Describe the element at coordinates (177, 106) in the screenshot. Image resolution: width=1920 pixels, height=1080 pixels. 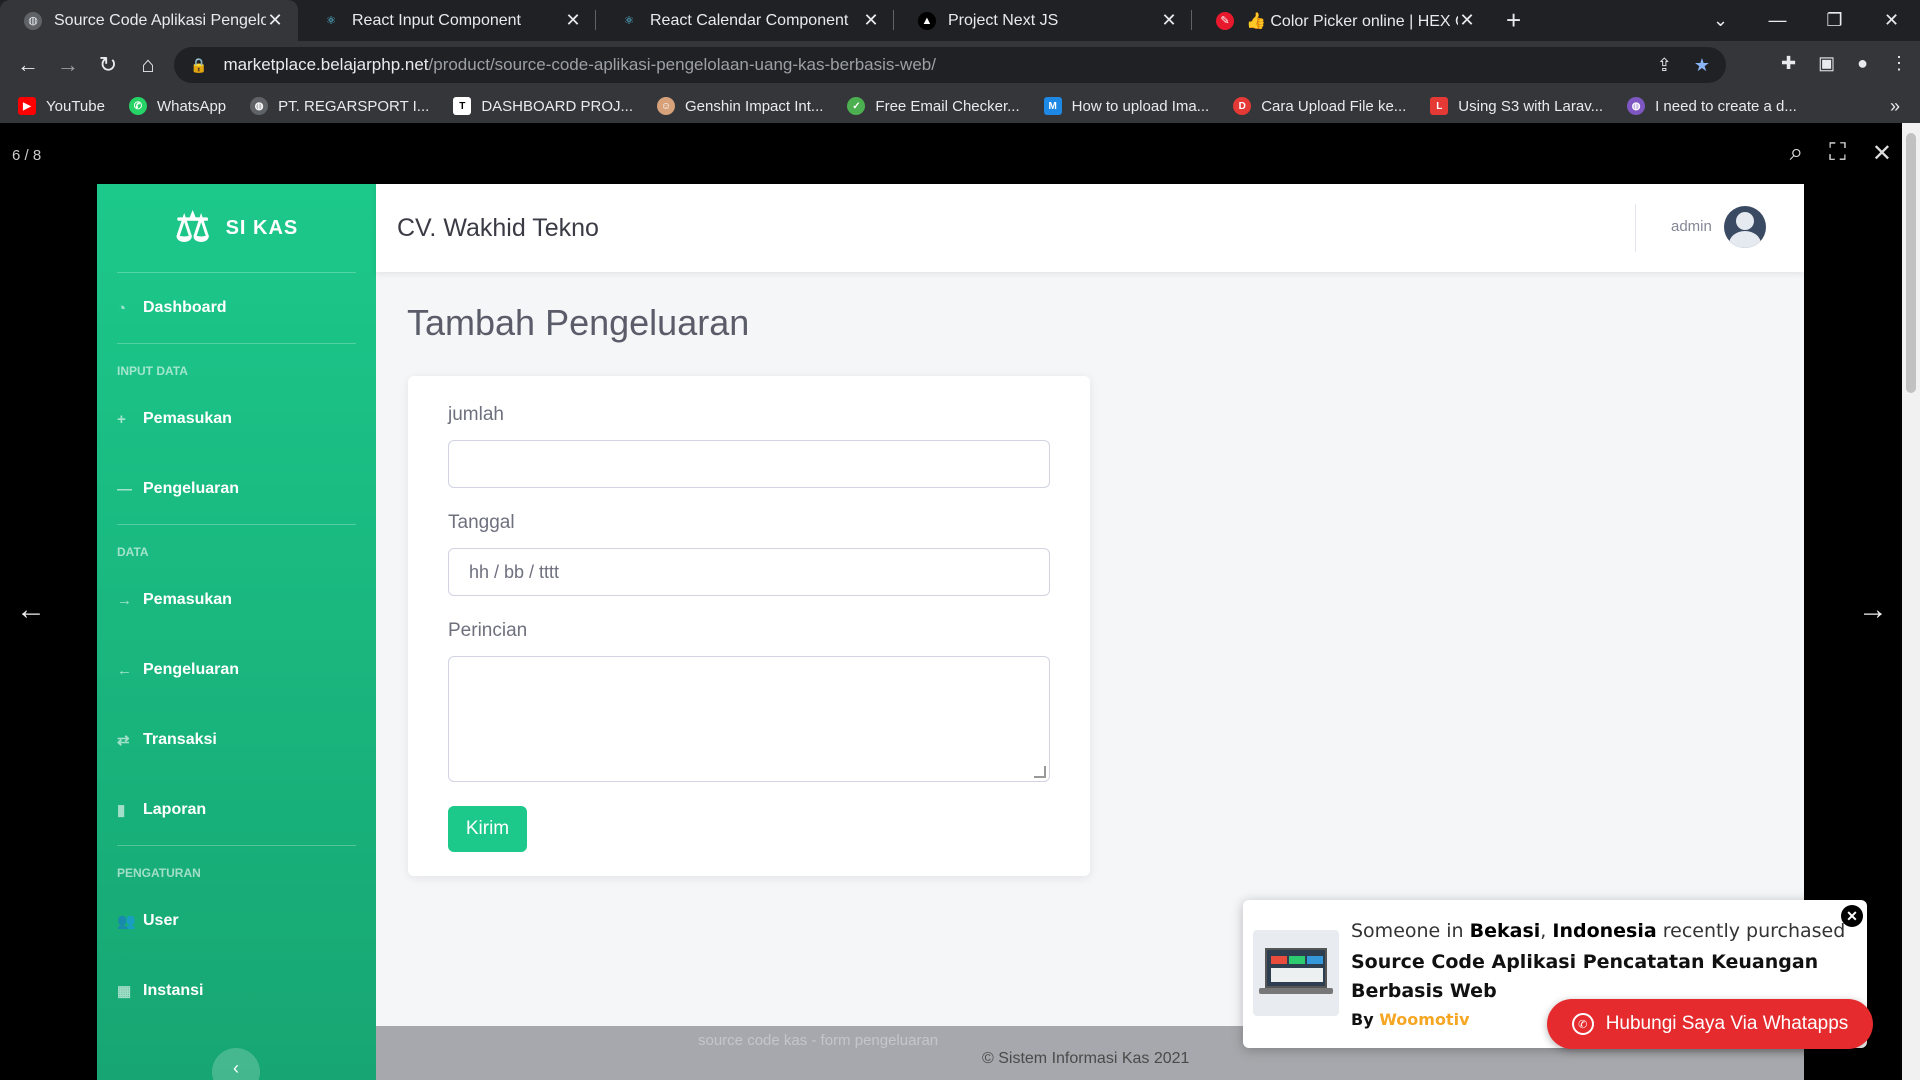
I see `bookmark-whatsapp: ✆ WhatsApp` at that location.